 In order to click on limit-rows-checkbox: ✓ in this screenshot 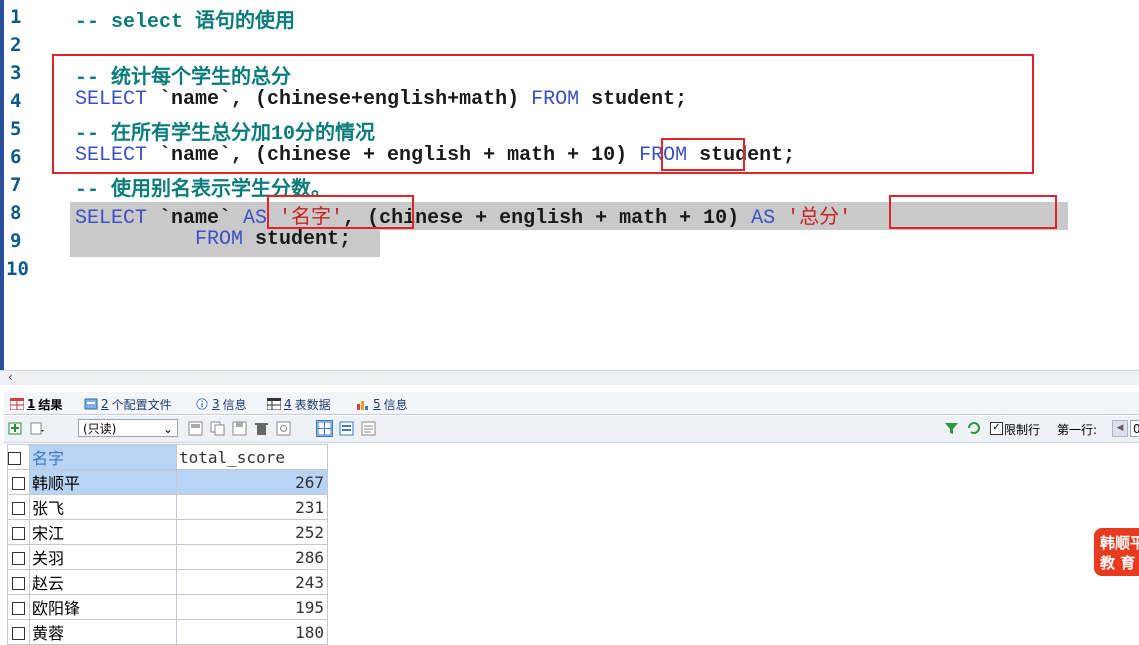, I will do `click(996, 428)`.